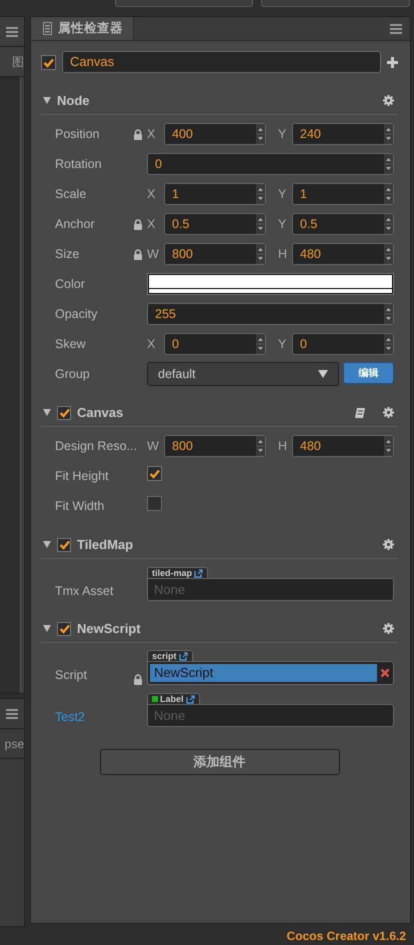  I want to click on add-icon, so click(392, 62).